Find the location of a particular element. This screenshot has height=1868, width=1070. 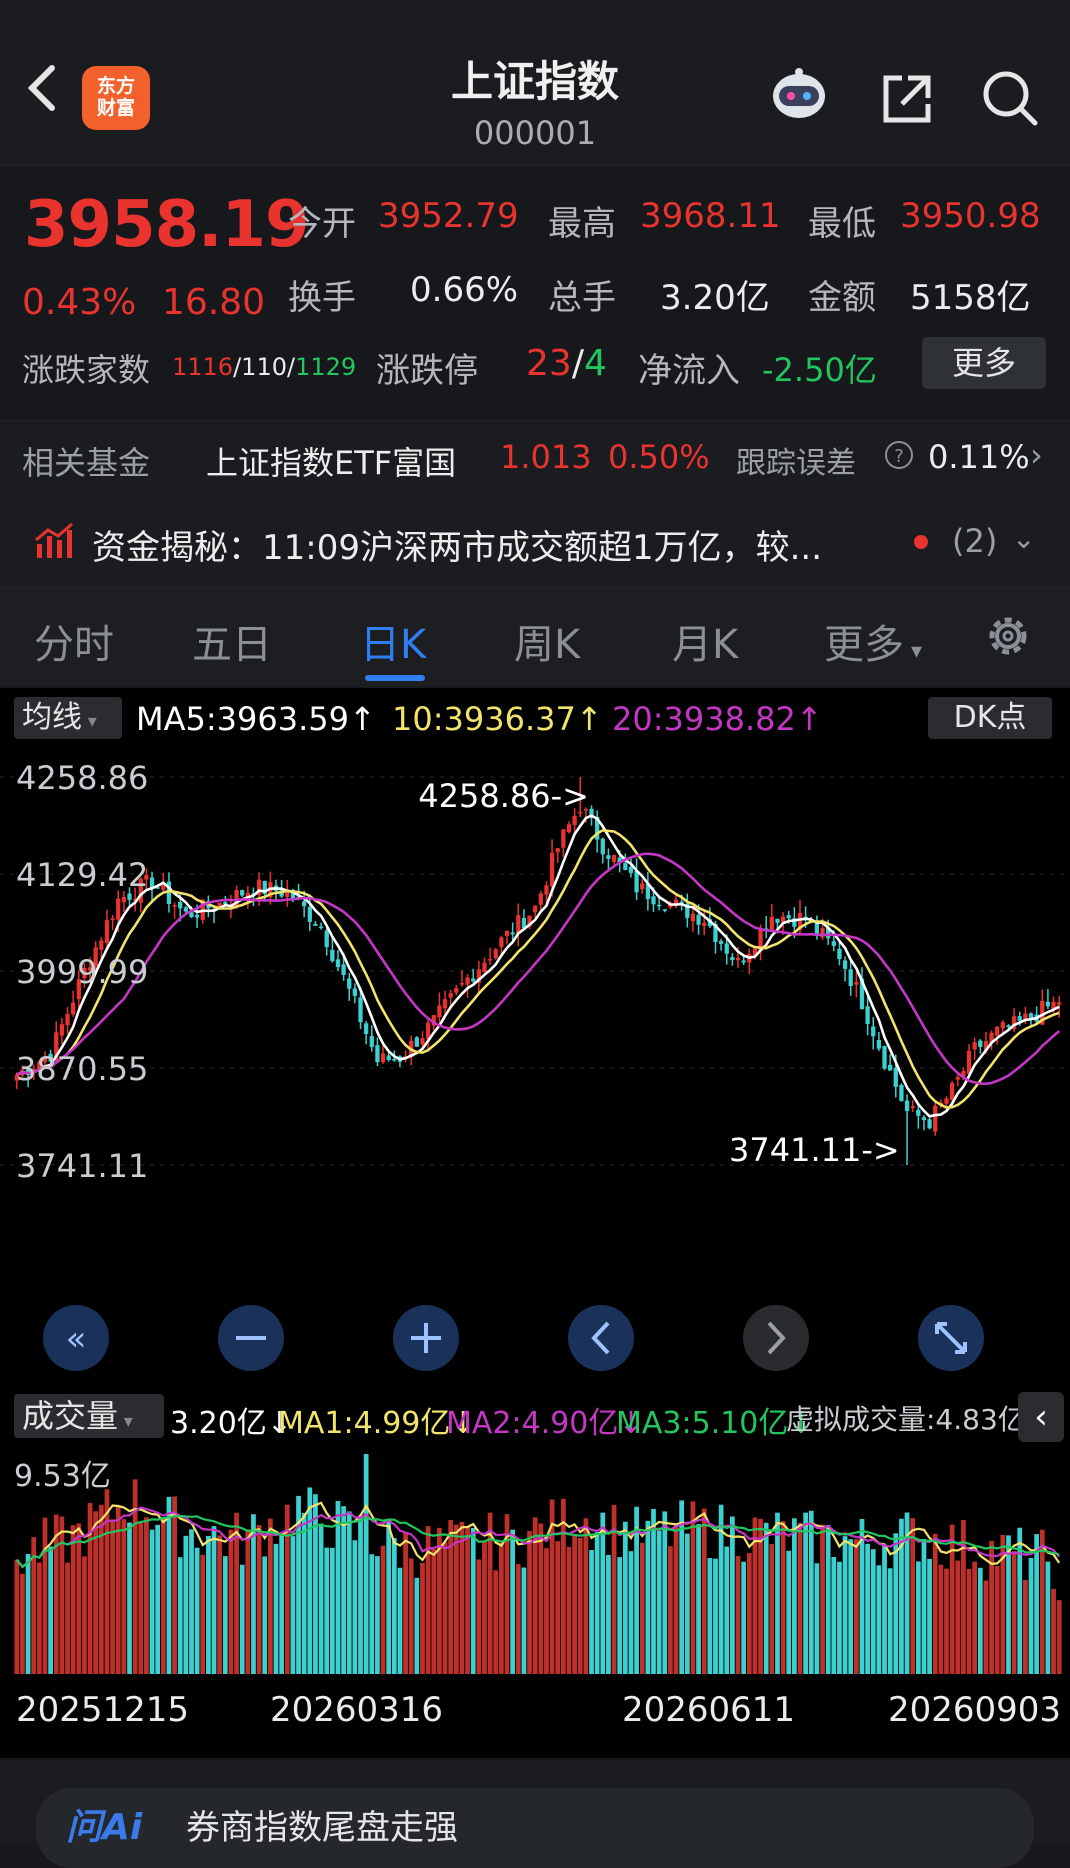

tab-intraday: 分时 is located at coordinates (74, 641).